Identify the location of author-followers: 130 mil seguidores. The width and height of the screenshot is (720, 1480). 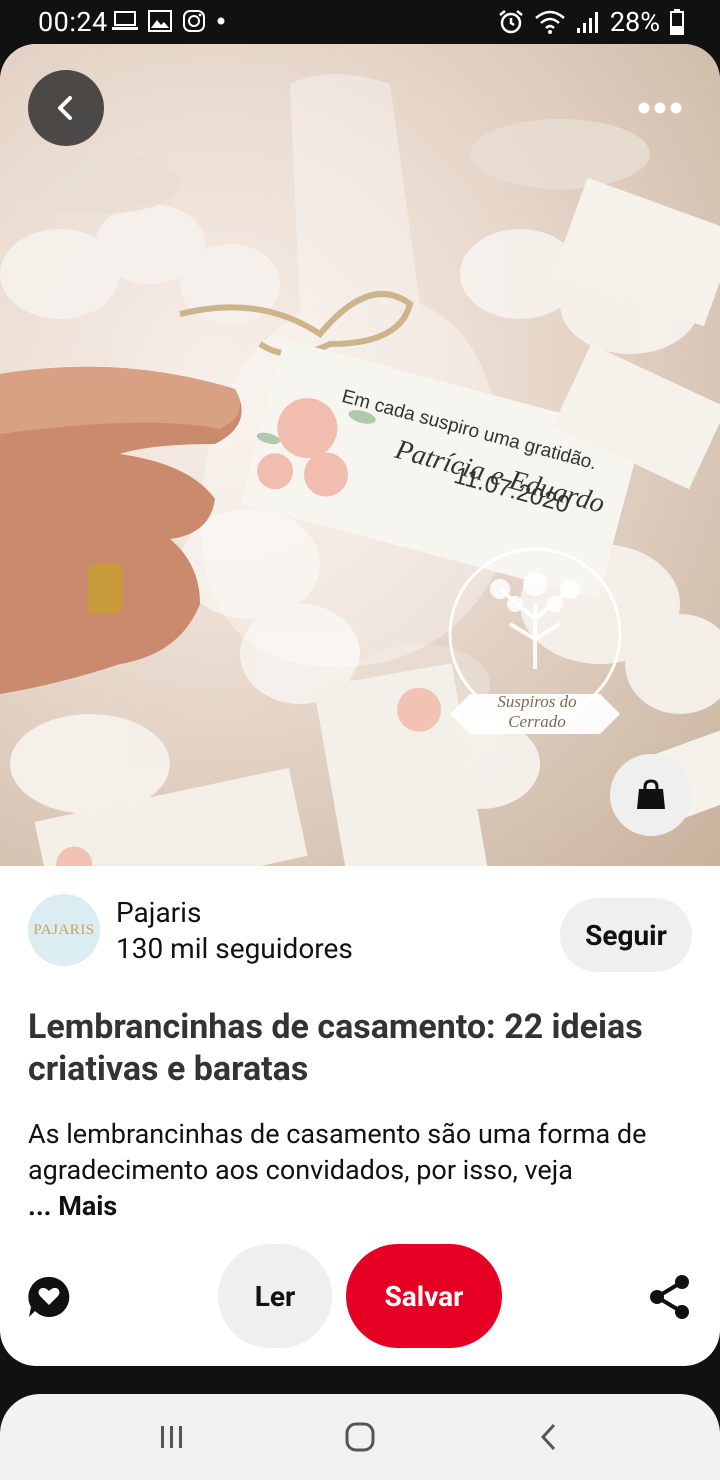
(234, 948).